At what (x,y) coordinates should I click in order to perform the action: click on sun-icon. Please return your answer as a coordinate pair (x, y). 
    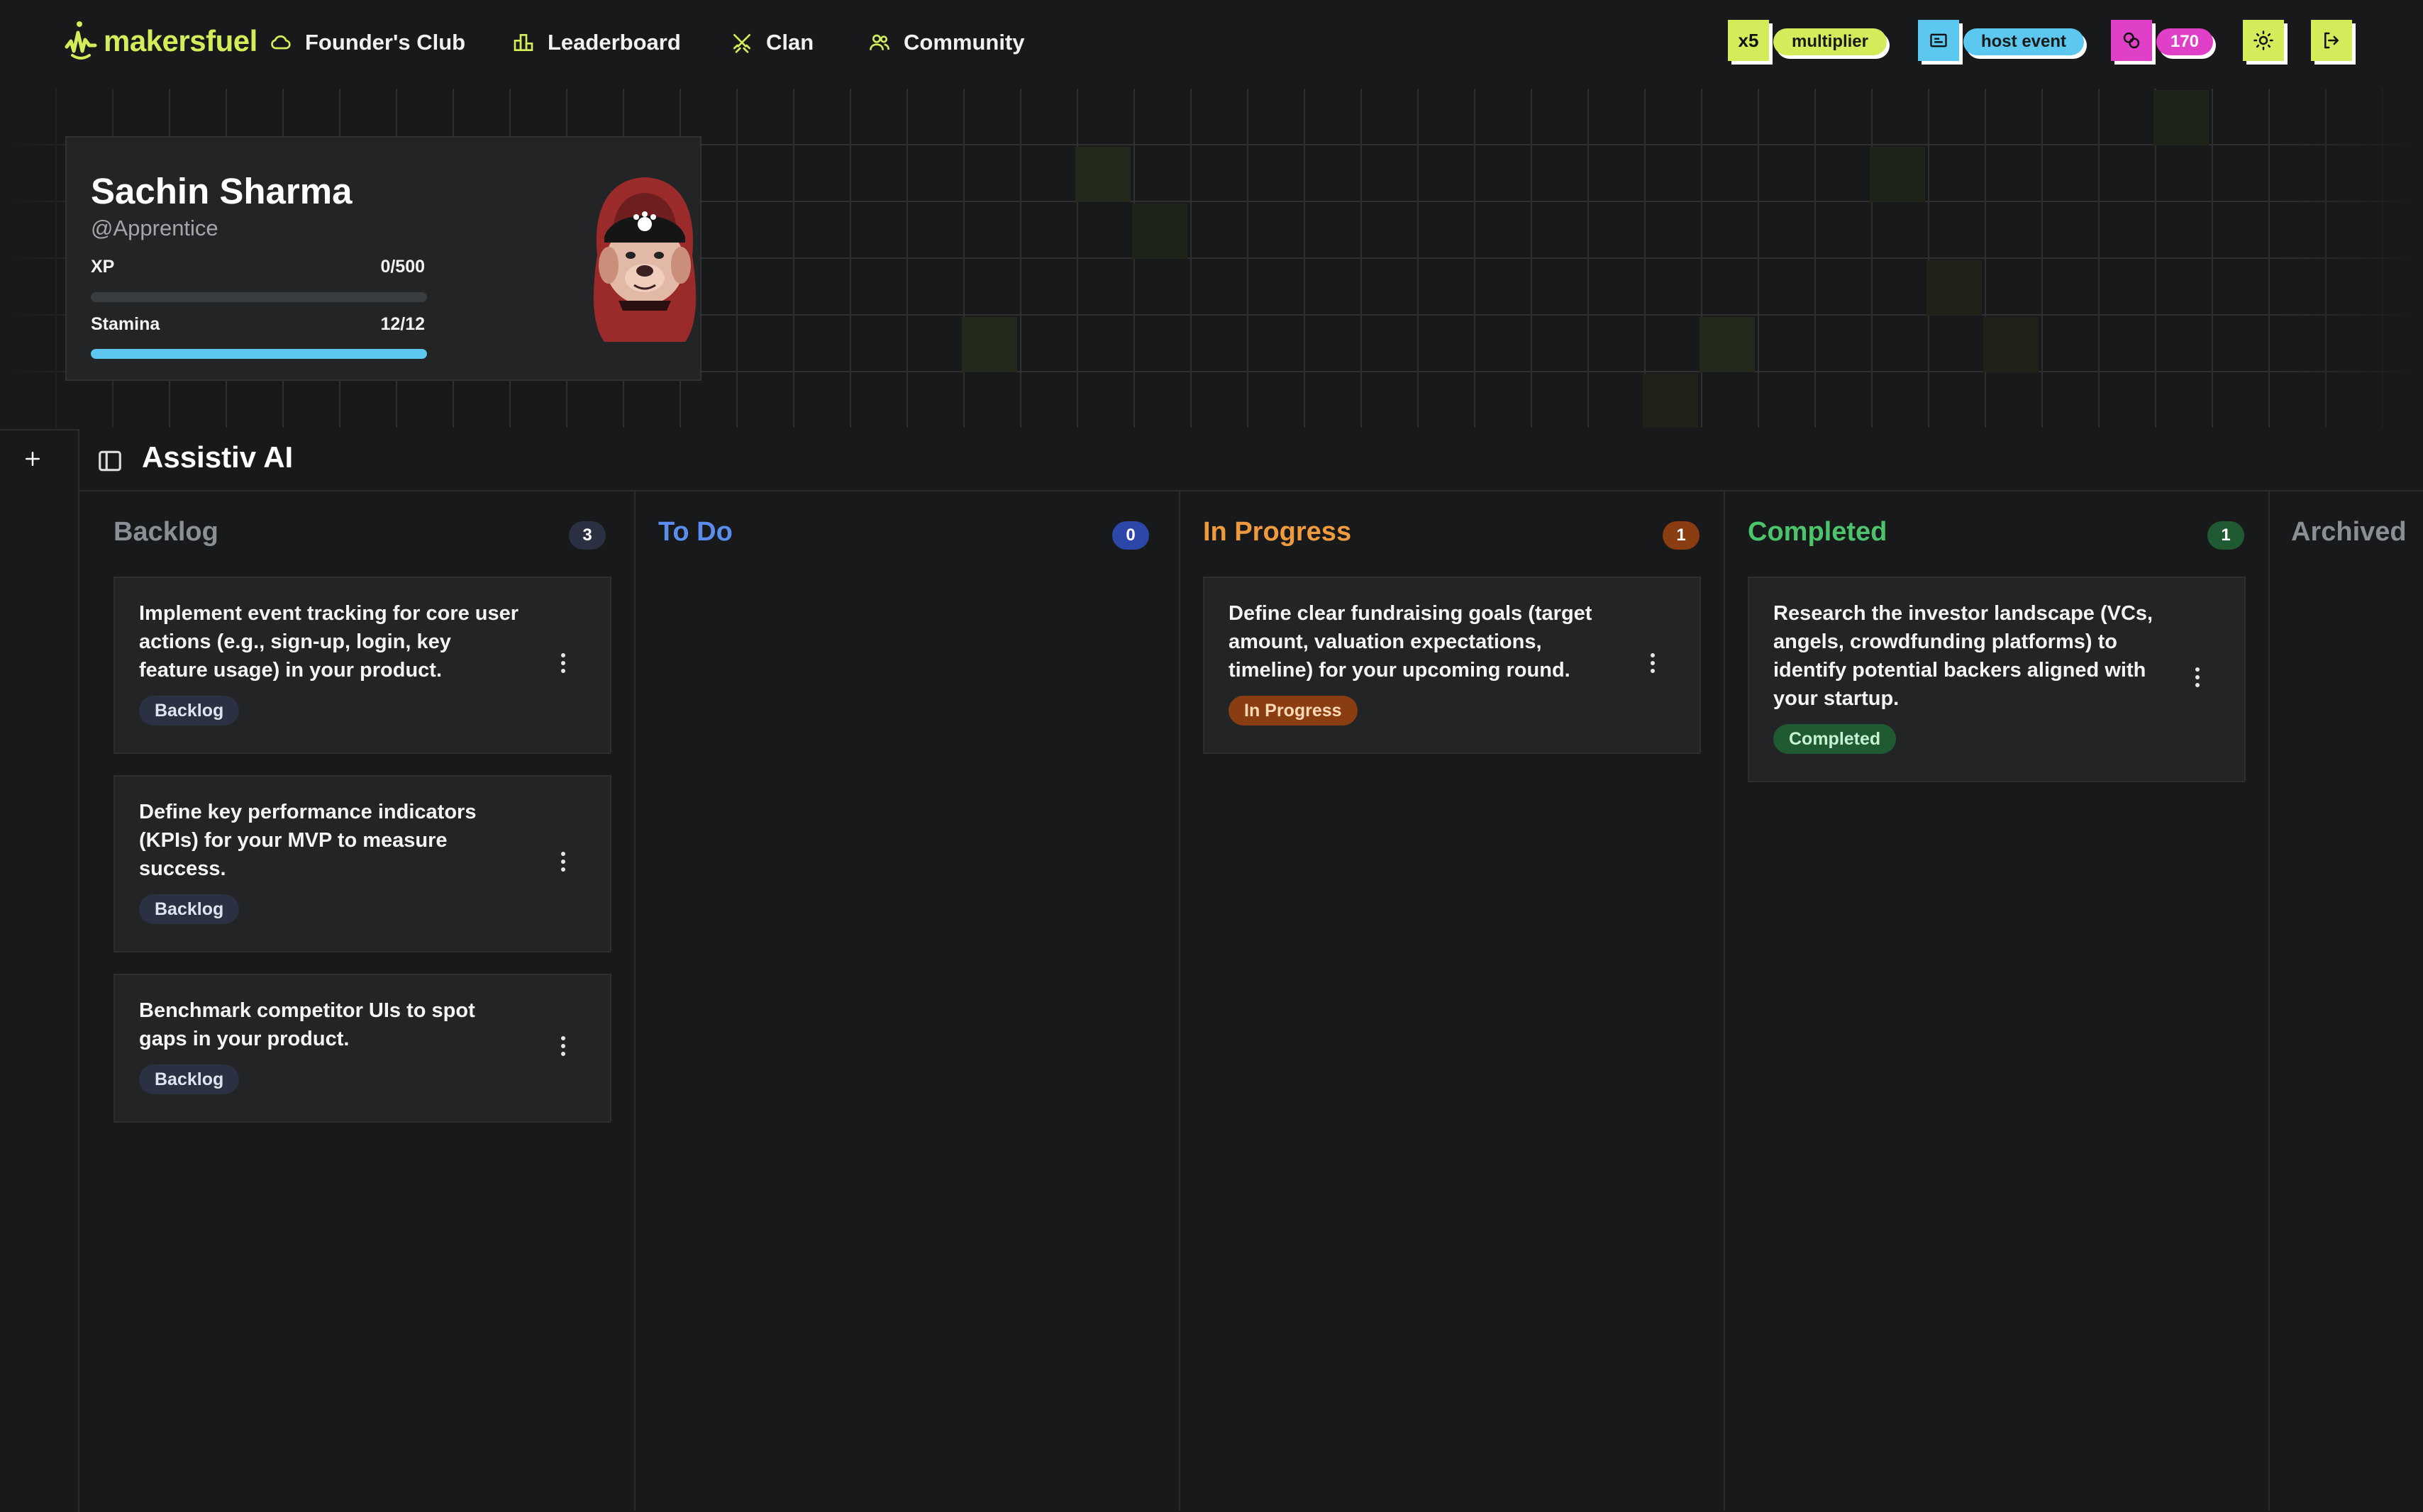
    Looking at the image, I should click on (2263, 40).